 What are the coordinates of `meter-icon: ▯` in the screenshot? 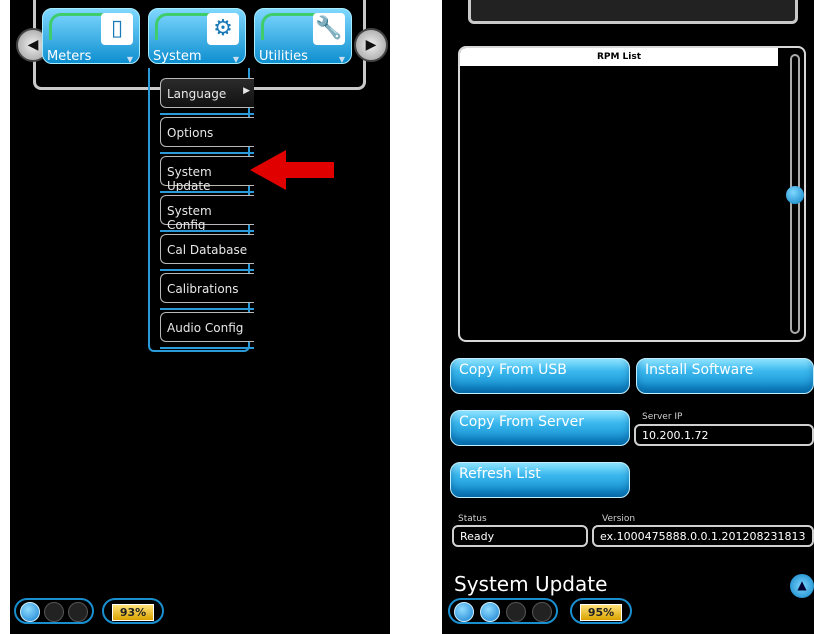 It's located at (117, 29).